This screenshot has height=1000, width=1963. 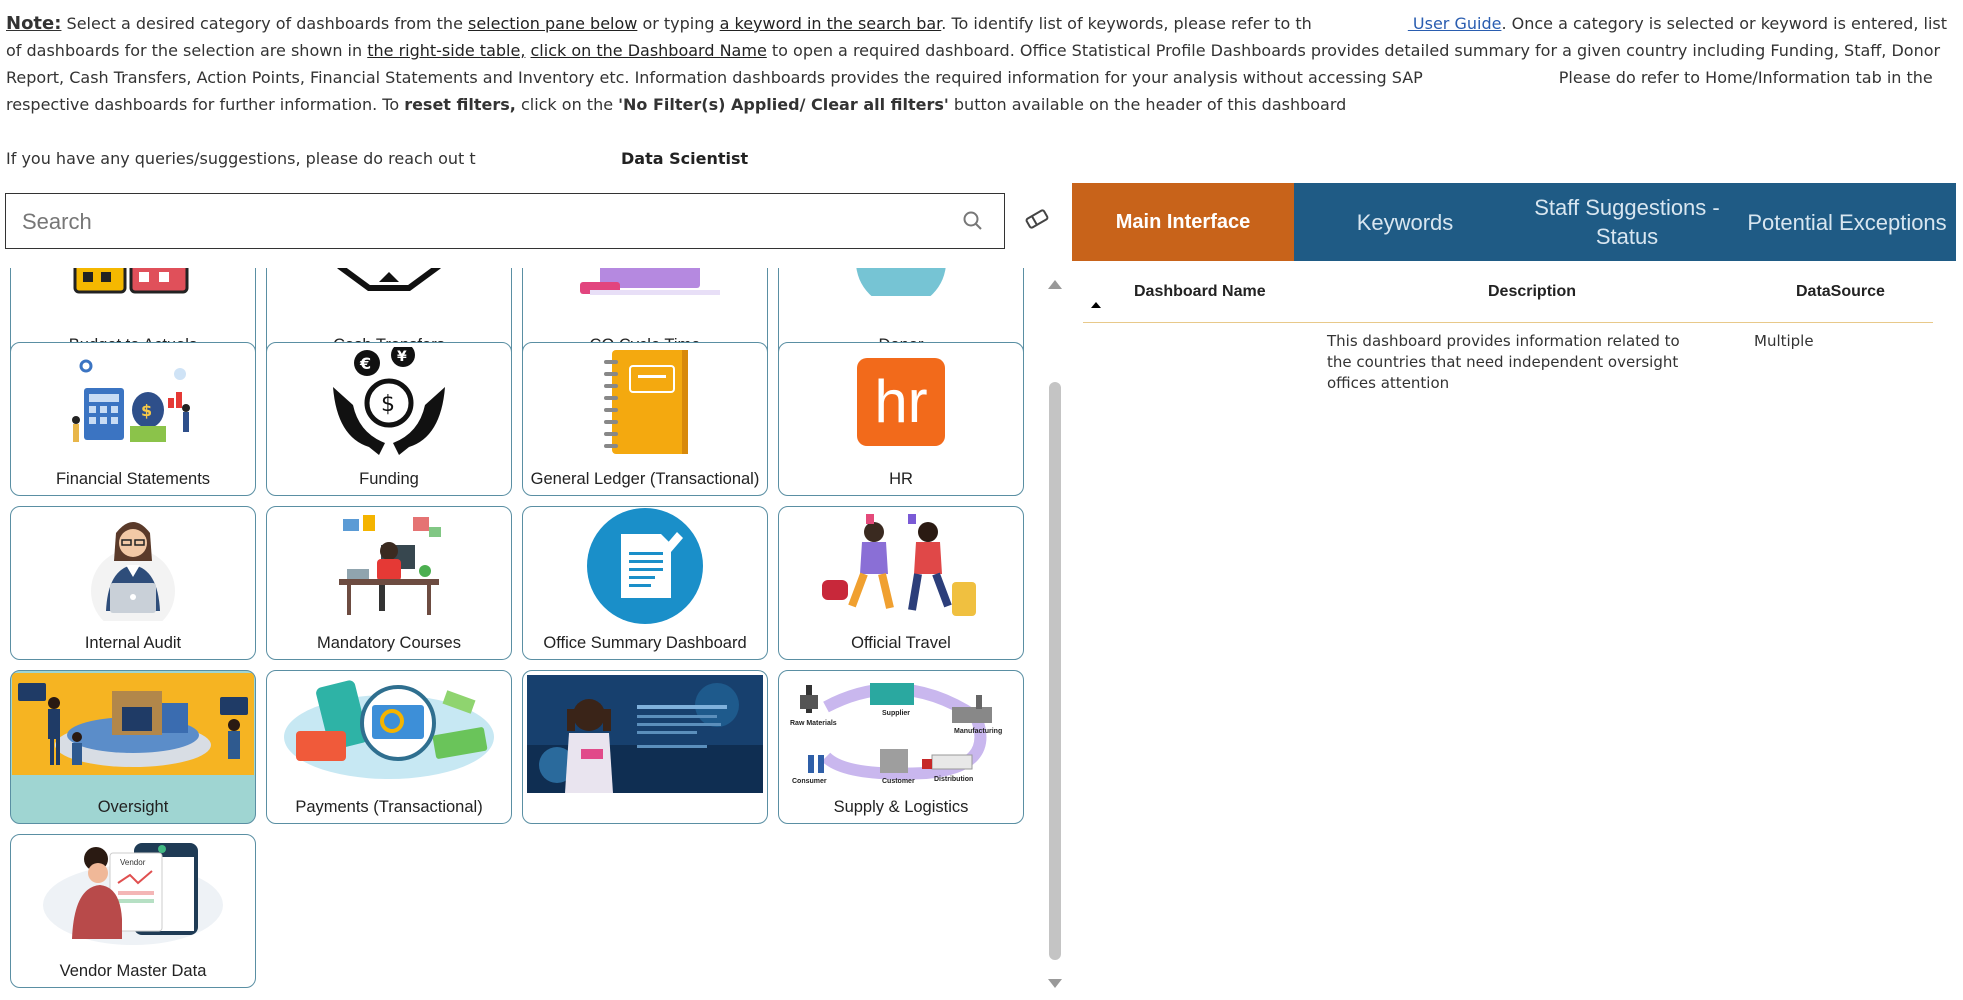 What do you see at coordinates (978, 731) in the screenshot?
I see `svg-text: Manufacturing` at bounding box center [978, 731].